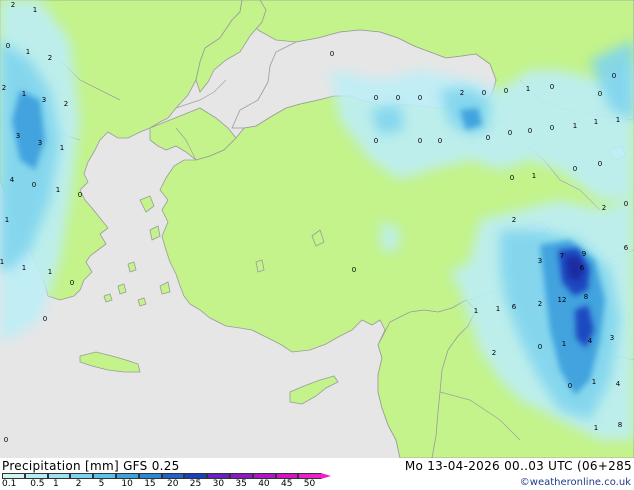 The height and width of the screenshot is (490, 634). I want to click on scale-tick-label: 30, so click(218, 484).